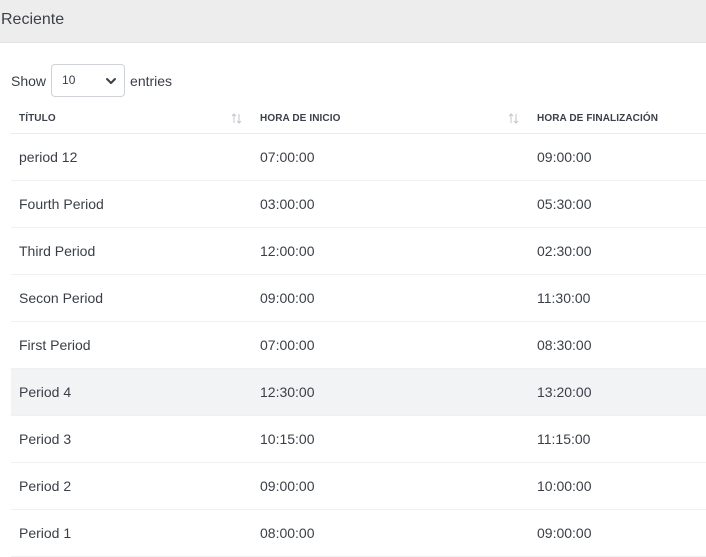 This screenshot has height=557, width=706. Describe the element at coordinates (390, 204) in the screenshot. I see `cell-start-time: 03:00:00` at that location.